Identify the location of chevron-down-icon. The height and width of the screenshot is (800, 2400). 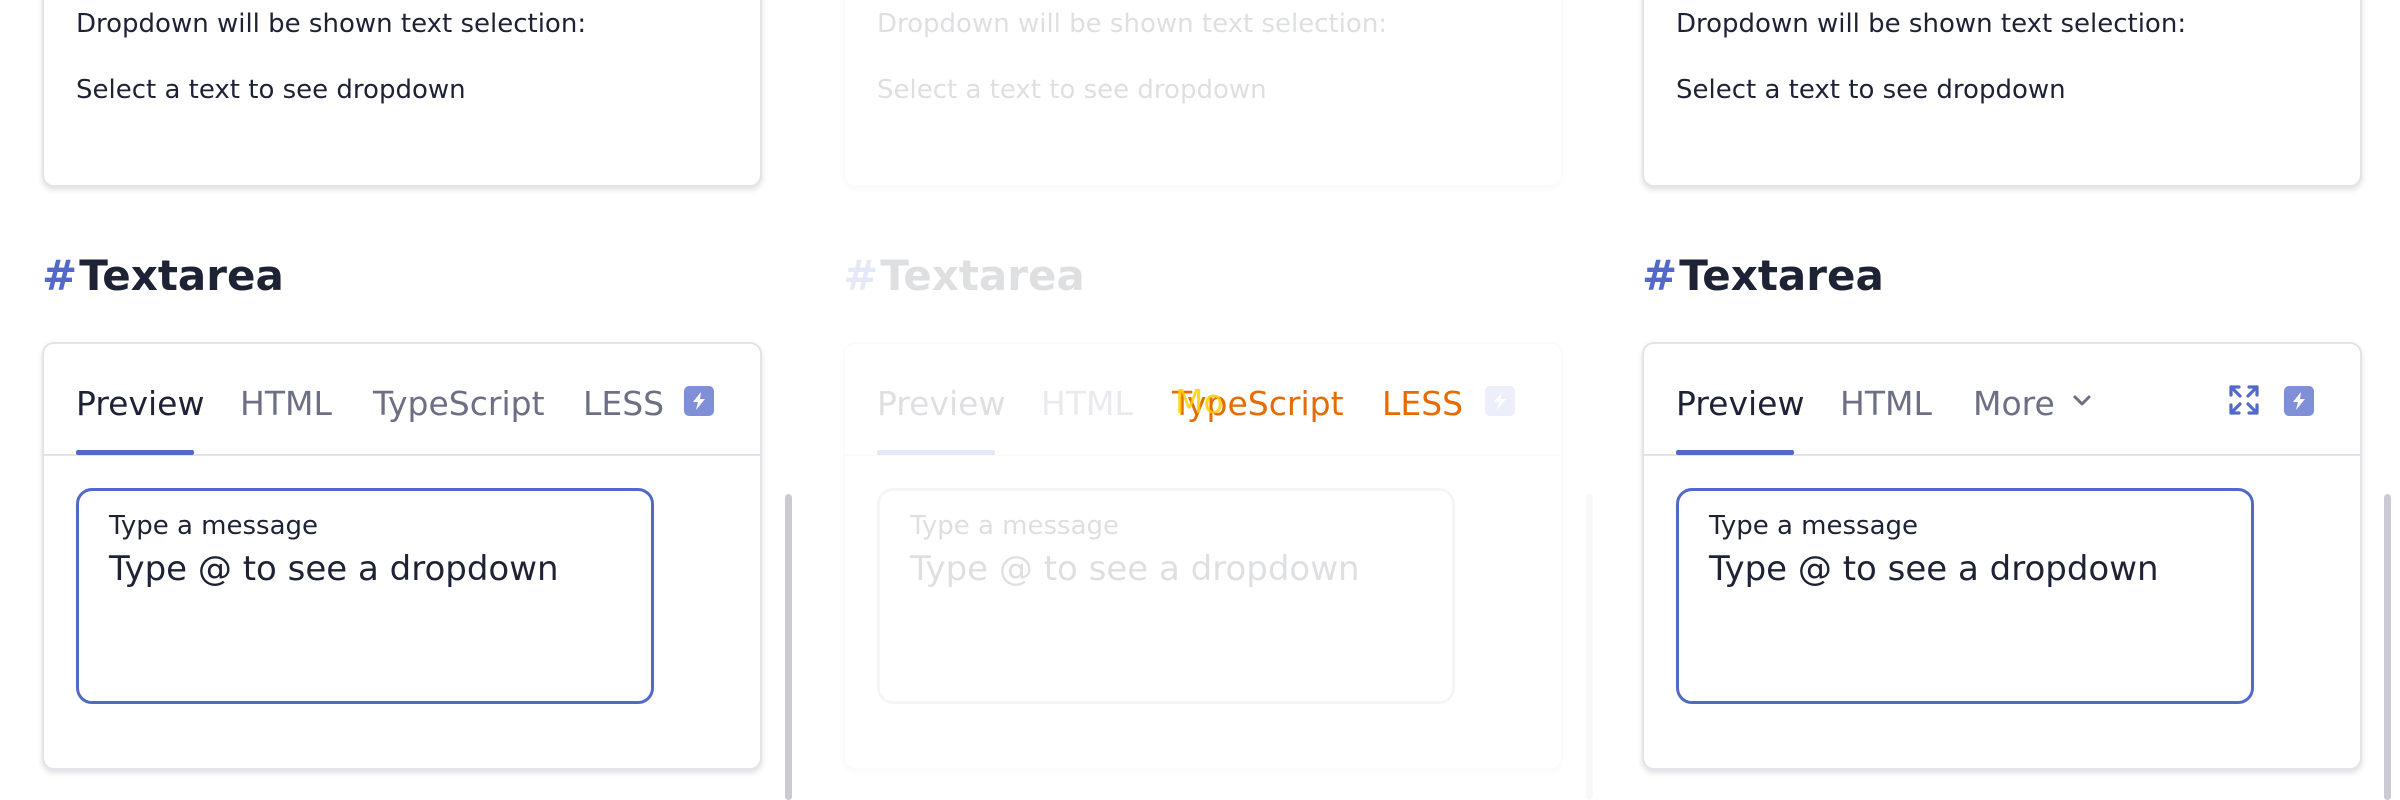
(2082, 401).